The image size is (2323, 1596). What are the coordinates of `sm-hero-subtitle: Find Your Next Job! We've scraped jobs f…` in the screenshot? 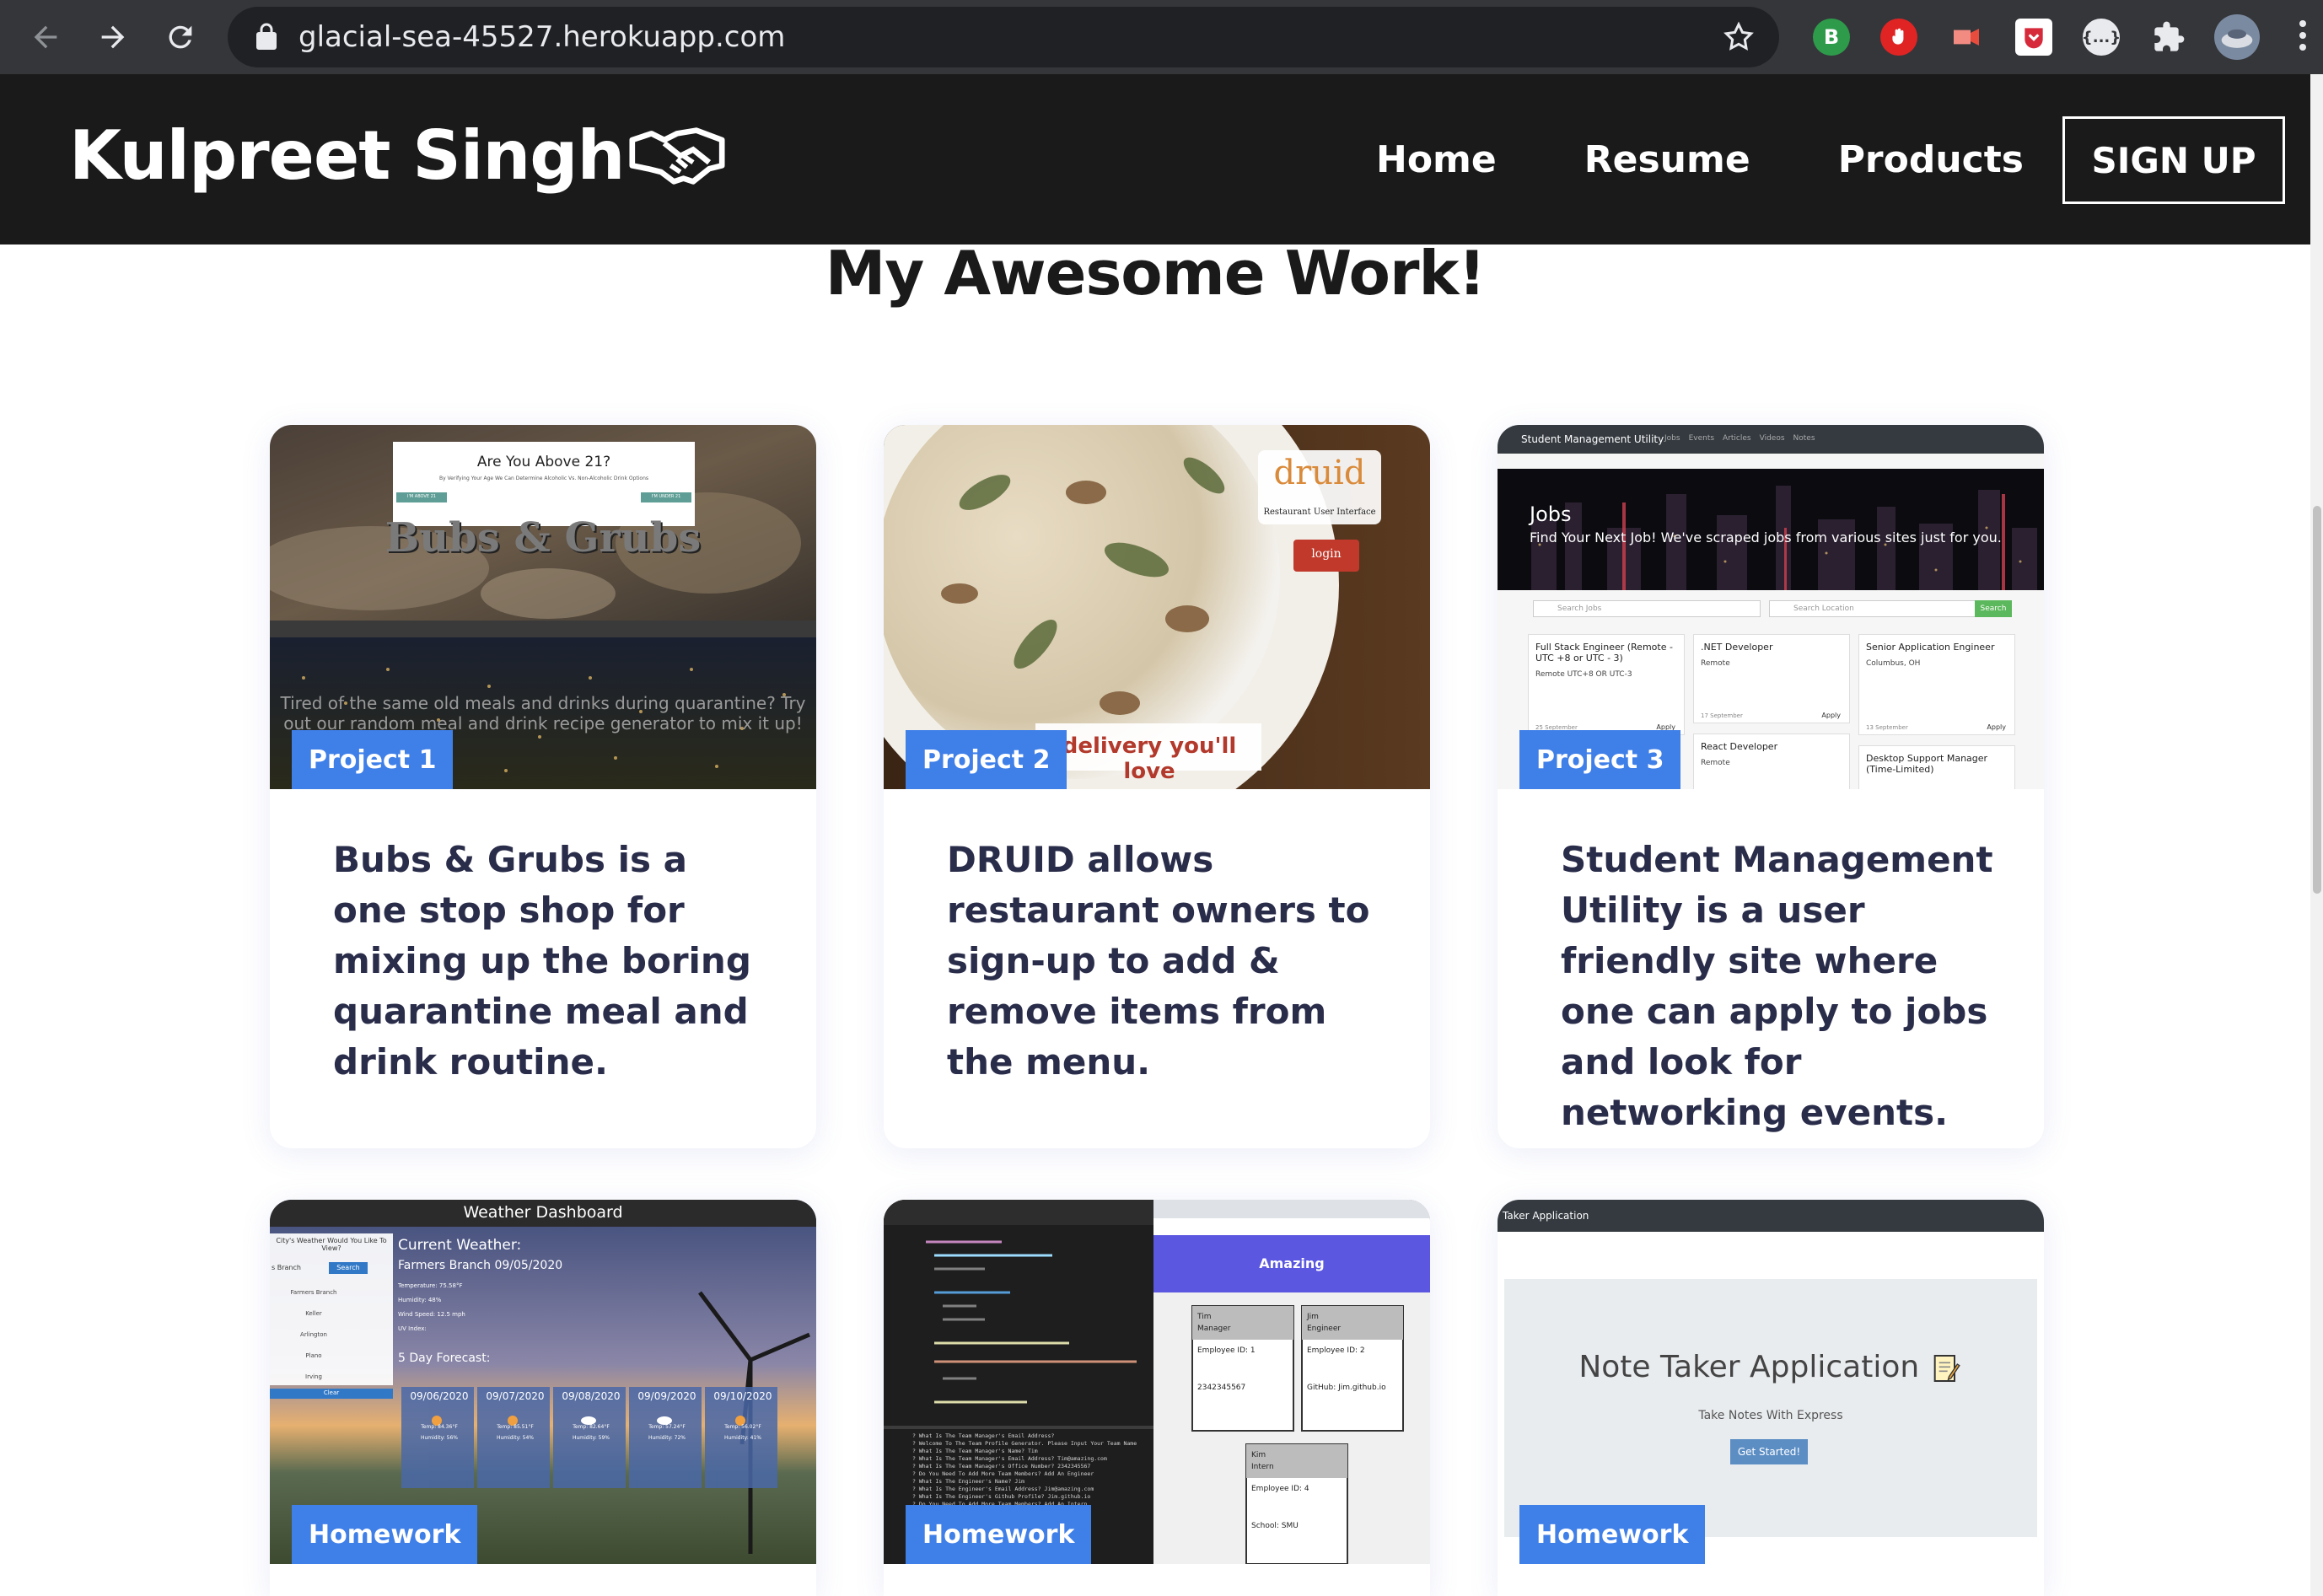 It's located at (1766, 537).